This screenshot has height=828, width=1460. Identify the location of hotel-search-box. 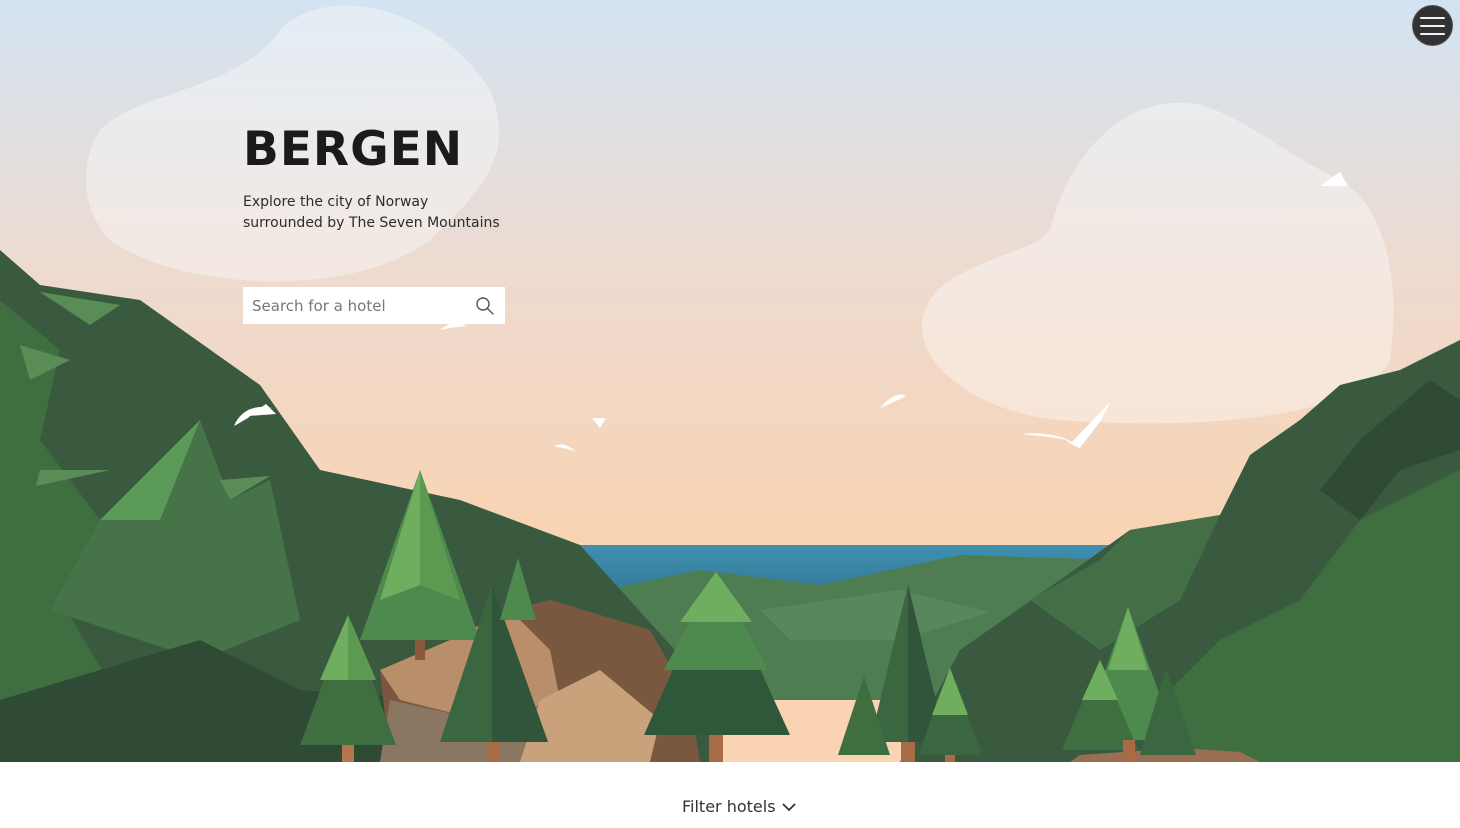
(374, 305).